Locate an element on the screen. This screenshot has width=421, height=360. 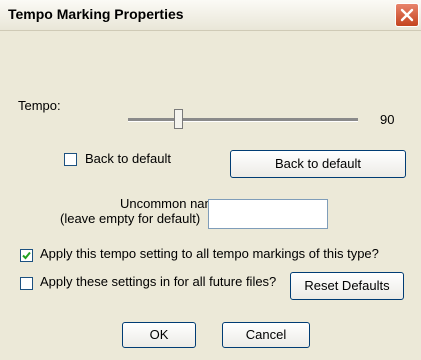
reset-defaults-button: Reset Defaults is located at coordinates (347, 286).